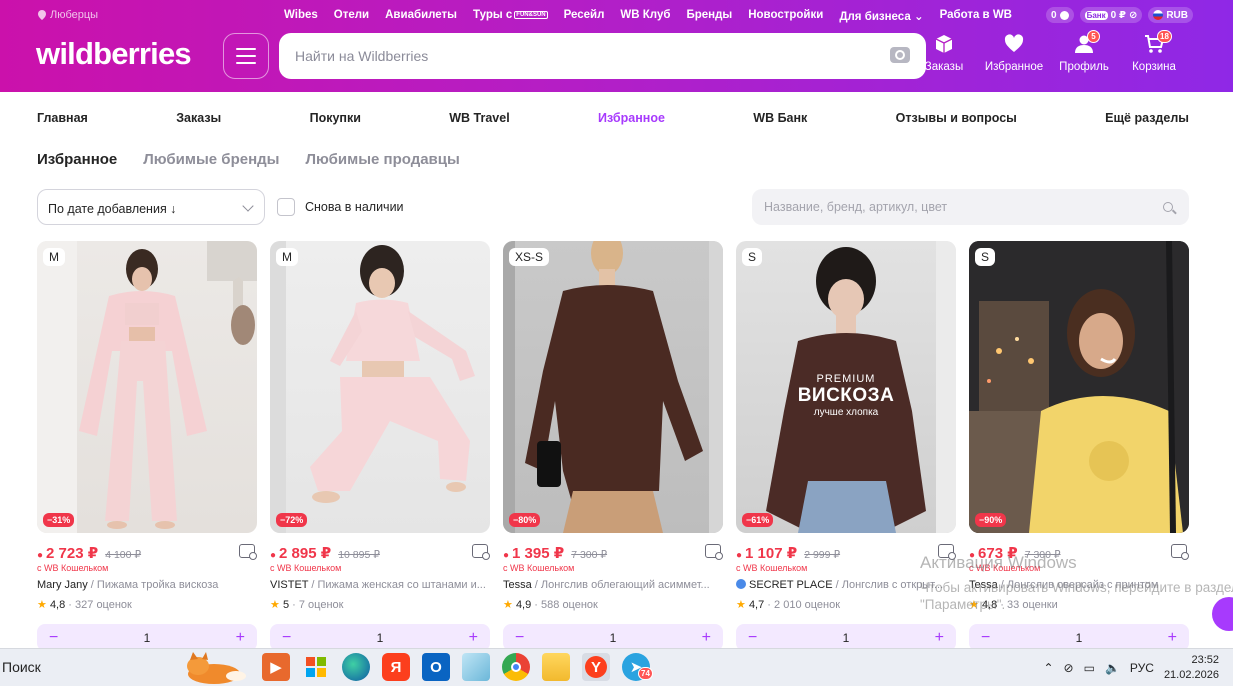 This screenshot has width=1233, height=686. What do you see at coordinates (246, 56) in the screenshot?
I see `catalog-menu-button` at bounding box center [246, 56].